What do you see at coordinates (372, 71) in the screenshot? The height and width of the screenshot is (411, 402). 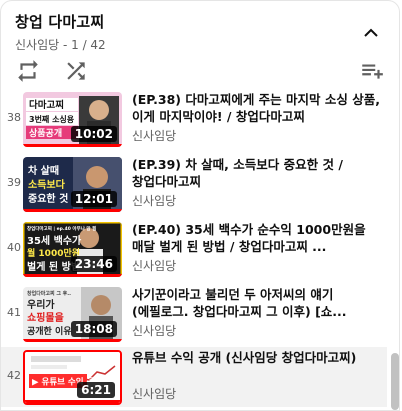 I see `playlist-add-icon` at bounding box center [372, 71].